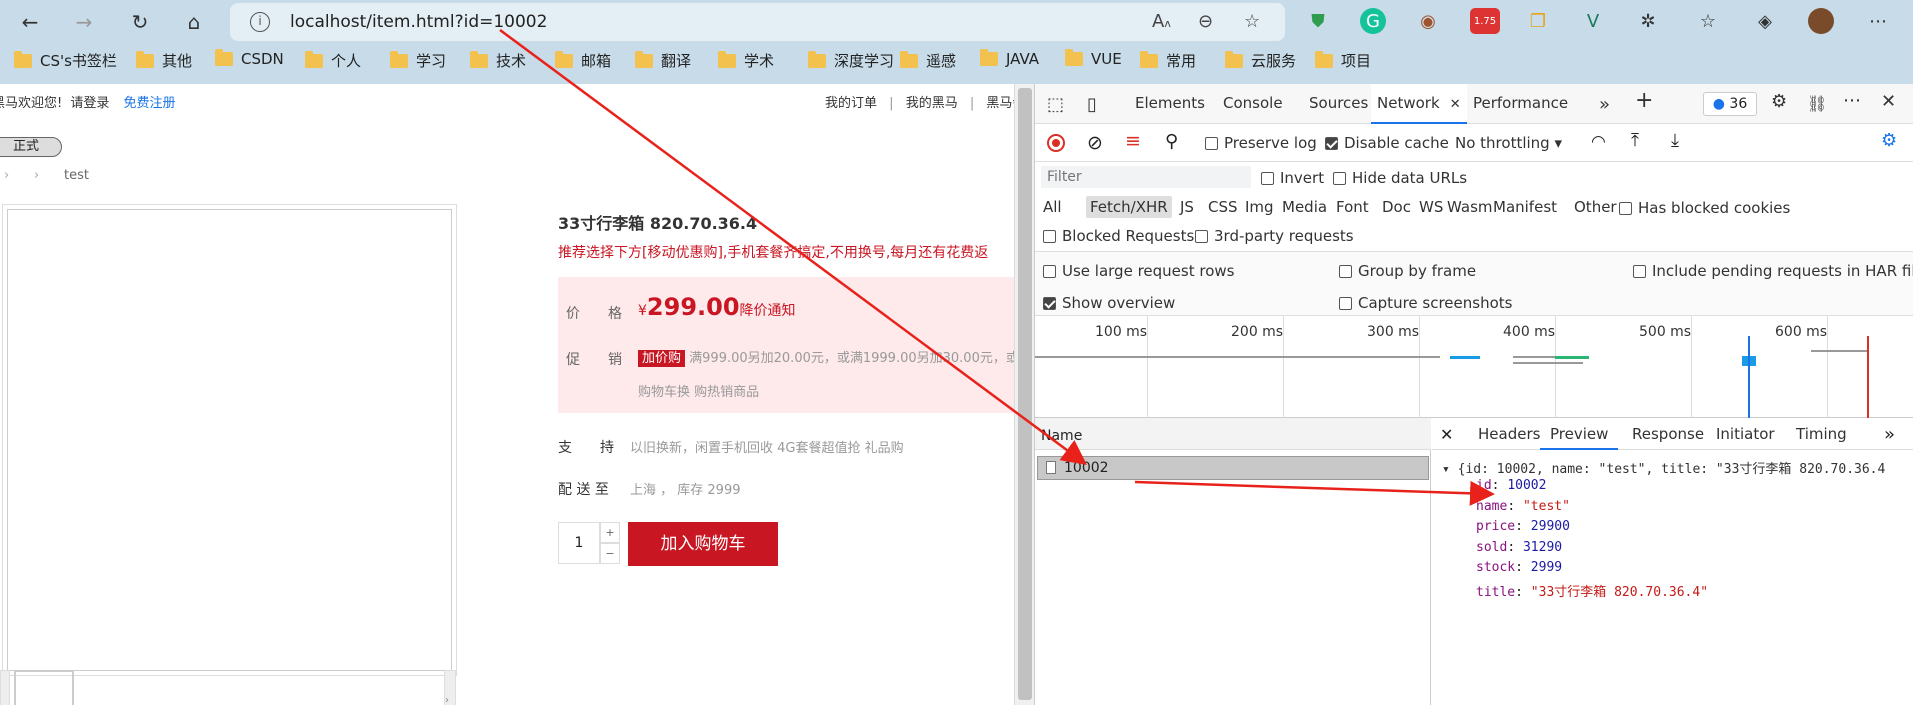 The image size is (1913, 705). I want to click on device-toolbar-icon: ▯, so click(1092, 104).